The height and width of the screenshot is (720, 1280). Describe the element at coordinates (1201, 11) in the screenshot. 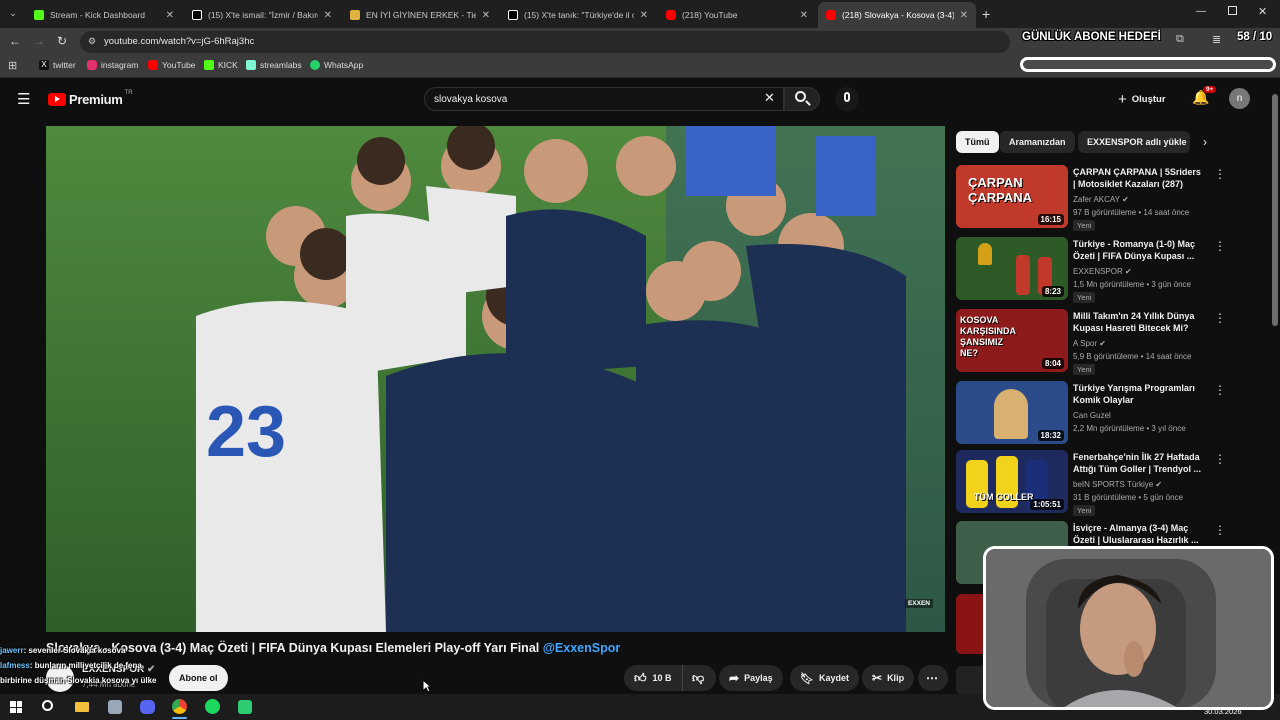

I see `minimize-icon: —` at that location.